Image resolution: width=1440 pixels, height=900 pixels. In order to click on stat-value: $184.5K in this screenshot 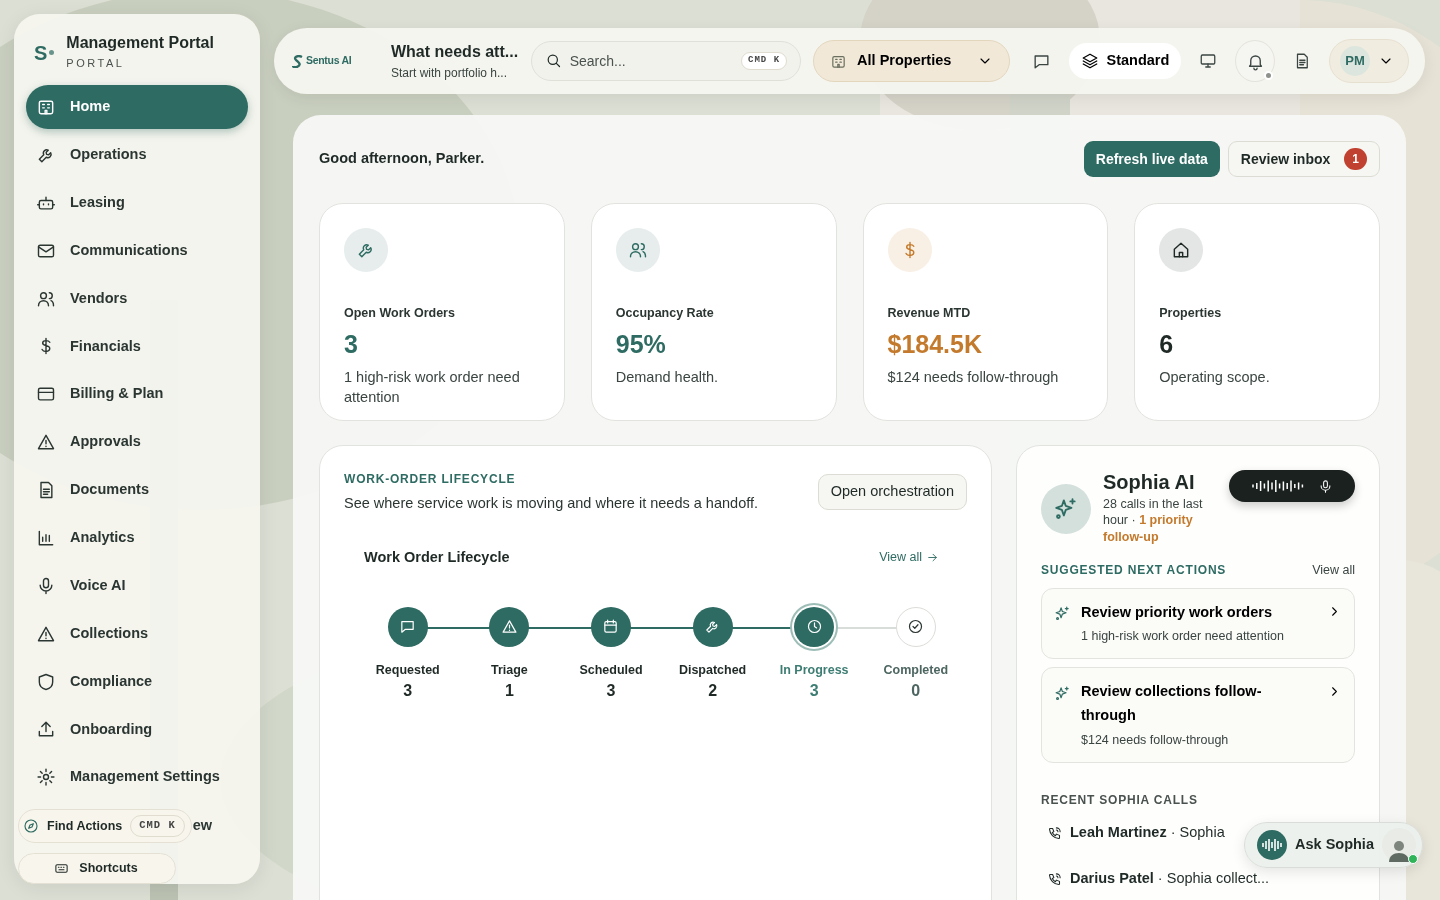, I will do `click(935, 343)`.